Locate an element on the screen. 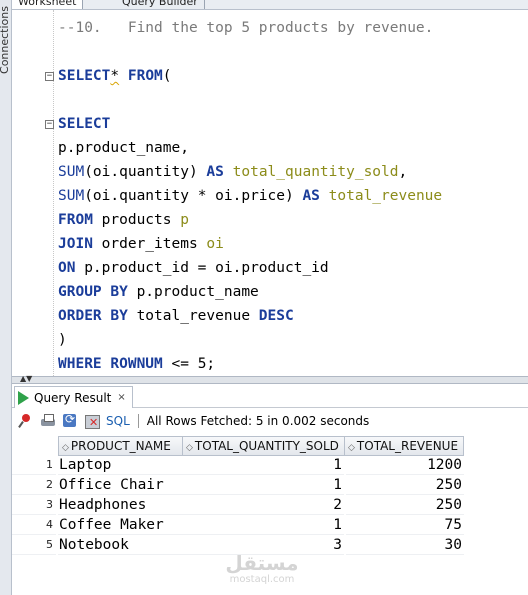 The image size is (528, 595). column-header-label: PRODUCT_NAME is located at coordinates (120, 446).